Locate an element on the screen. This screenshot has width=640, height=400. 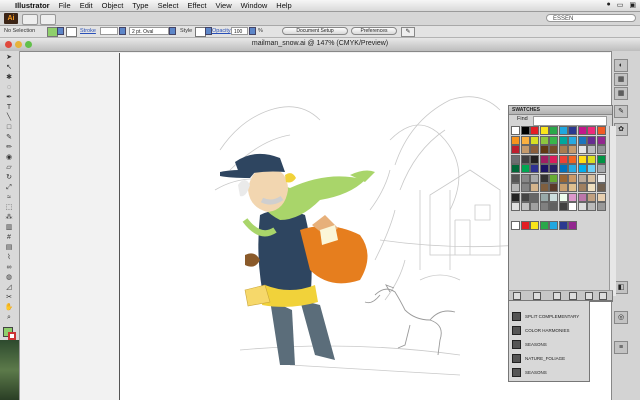
opacity-label: Opacity is located at coordinates (221, 31).